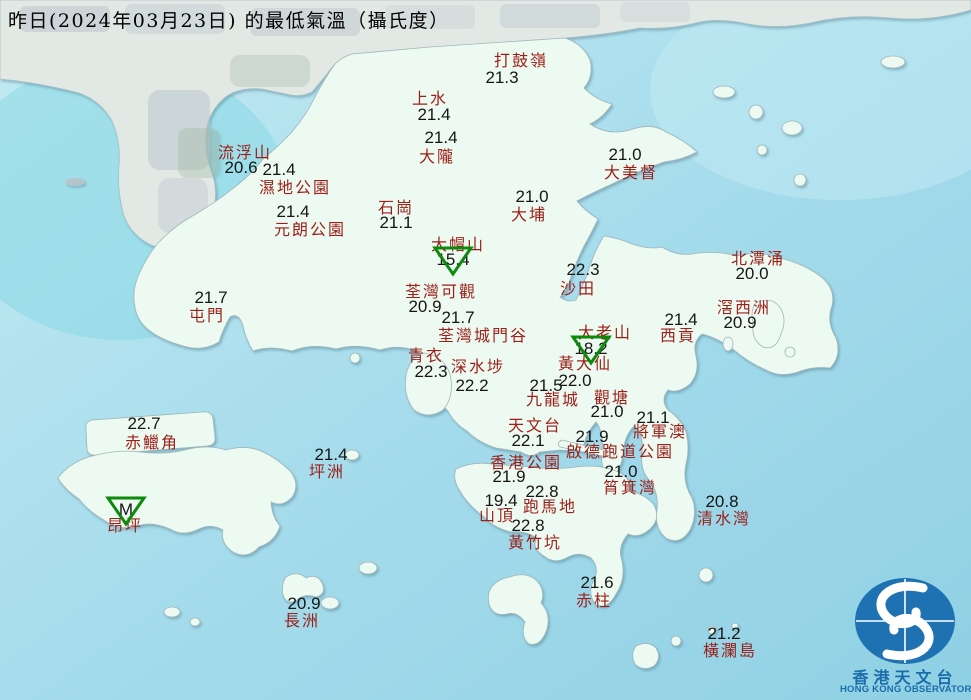 This screenshot has height=700, width=971. What do you see at coordinates (528, 440) in the screenshot?
I see `station-value: 22.1` at bounding box center [528, 440].